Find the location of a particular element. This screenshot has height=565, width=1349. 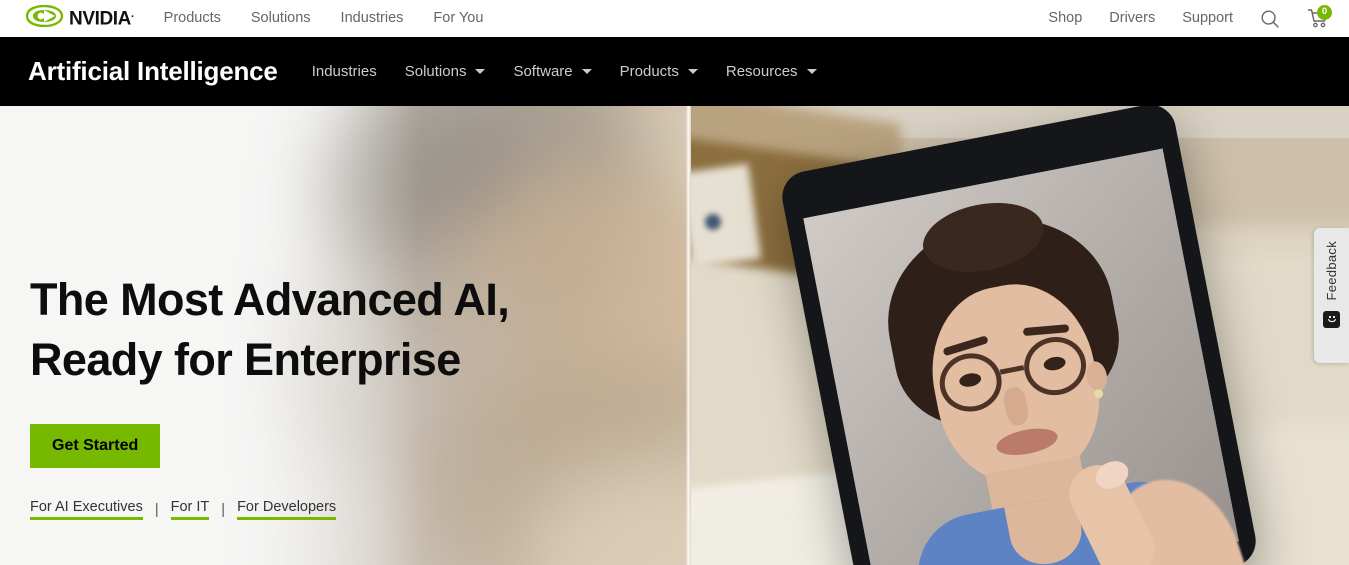

top-nav-item-industries: Industries is located at coordinates (372, 18).